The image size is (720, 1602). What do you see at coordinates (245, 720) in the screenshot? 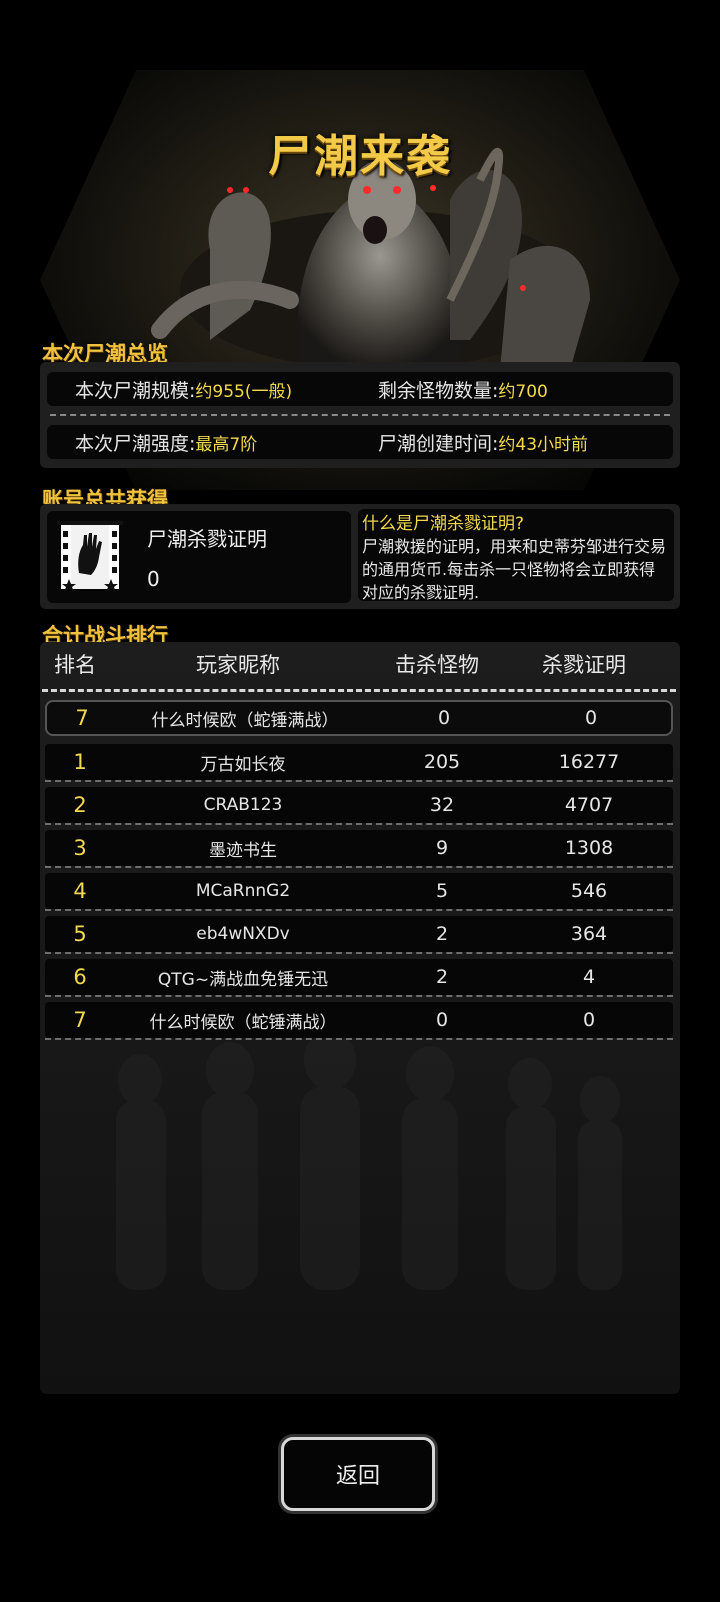
I see `self-name: 什么时候欧（蛇锤满战）` at bounding box center [245, 720].